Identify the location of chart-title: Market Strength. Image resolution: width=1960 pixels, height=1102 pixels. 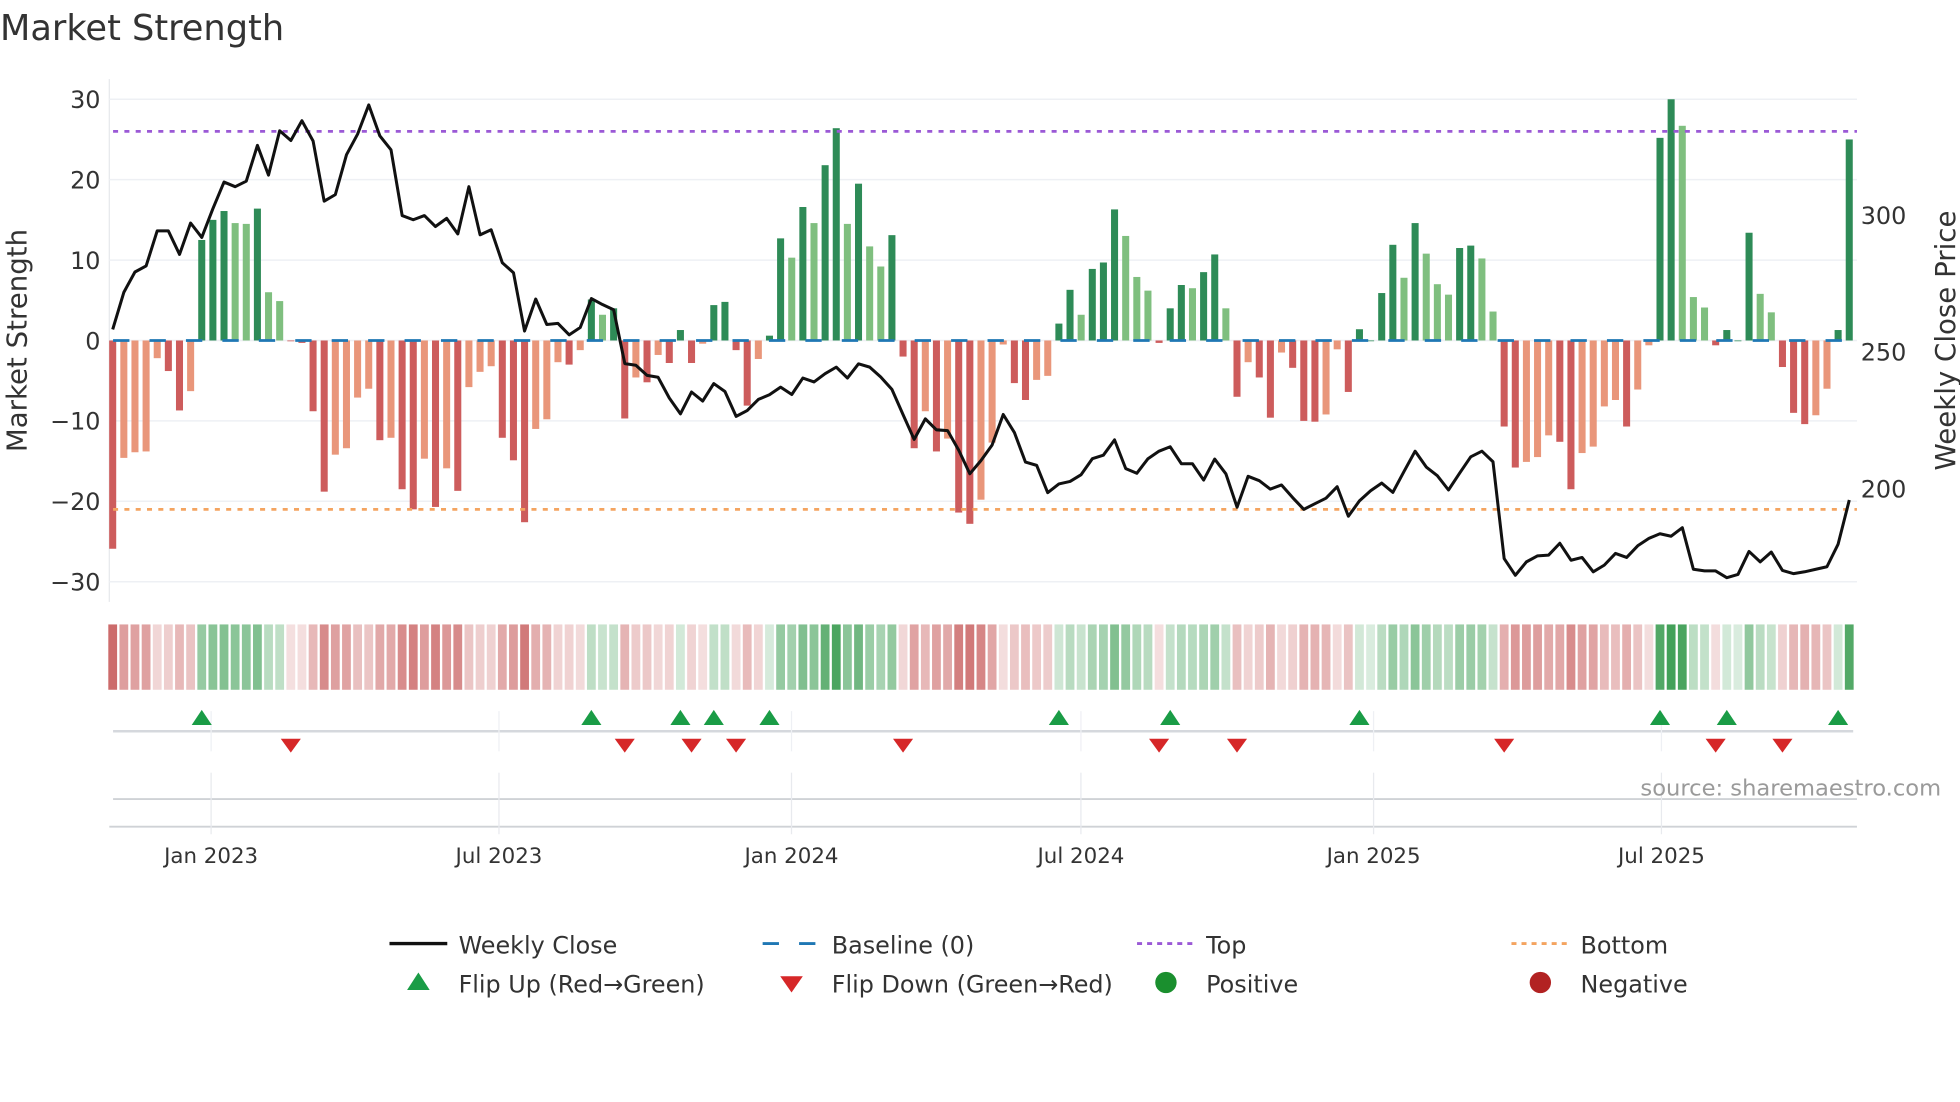
(142, 28).